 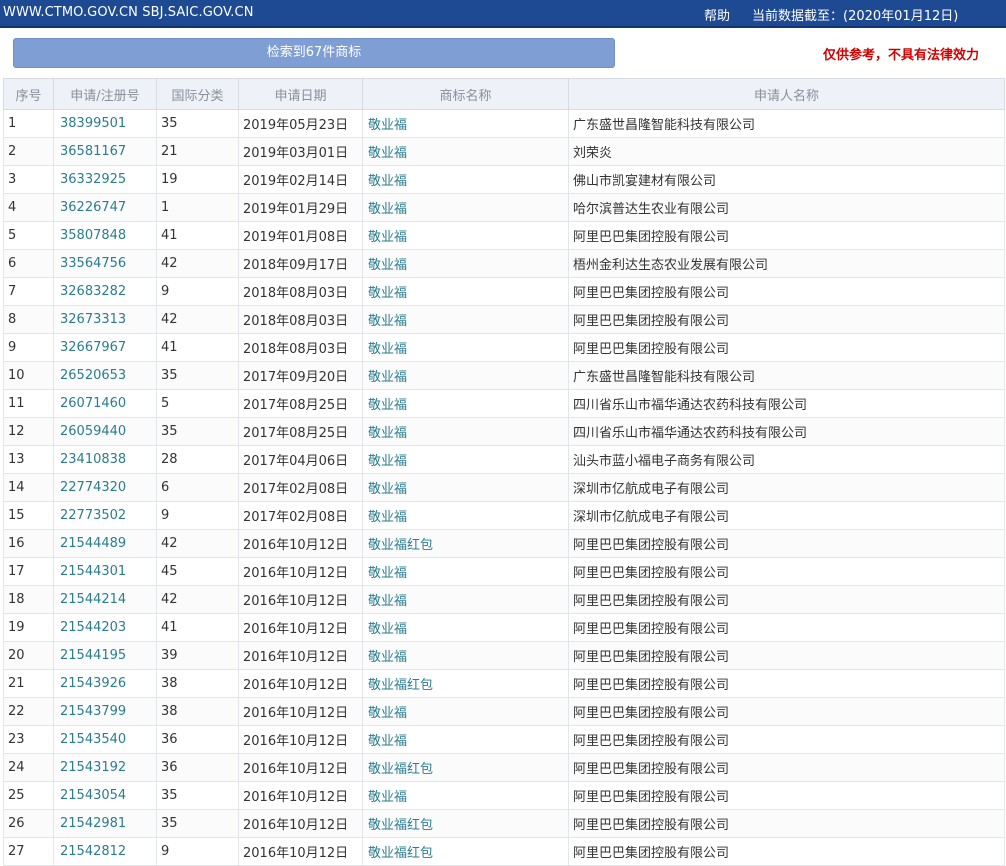 I want to click on registration-number-cell: 32673313, so click(x=105, y=319).